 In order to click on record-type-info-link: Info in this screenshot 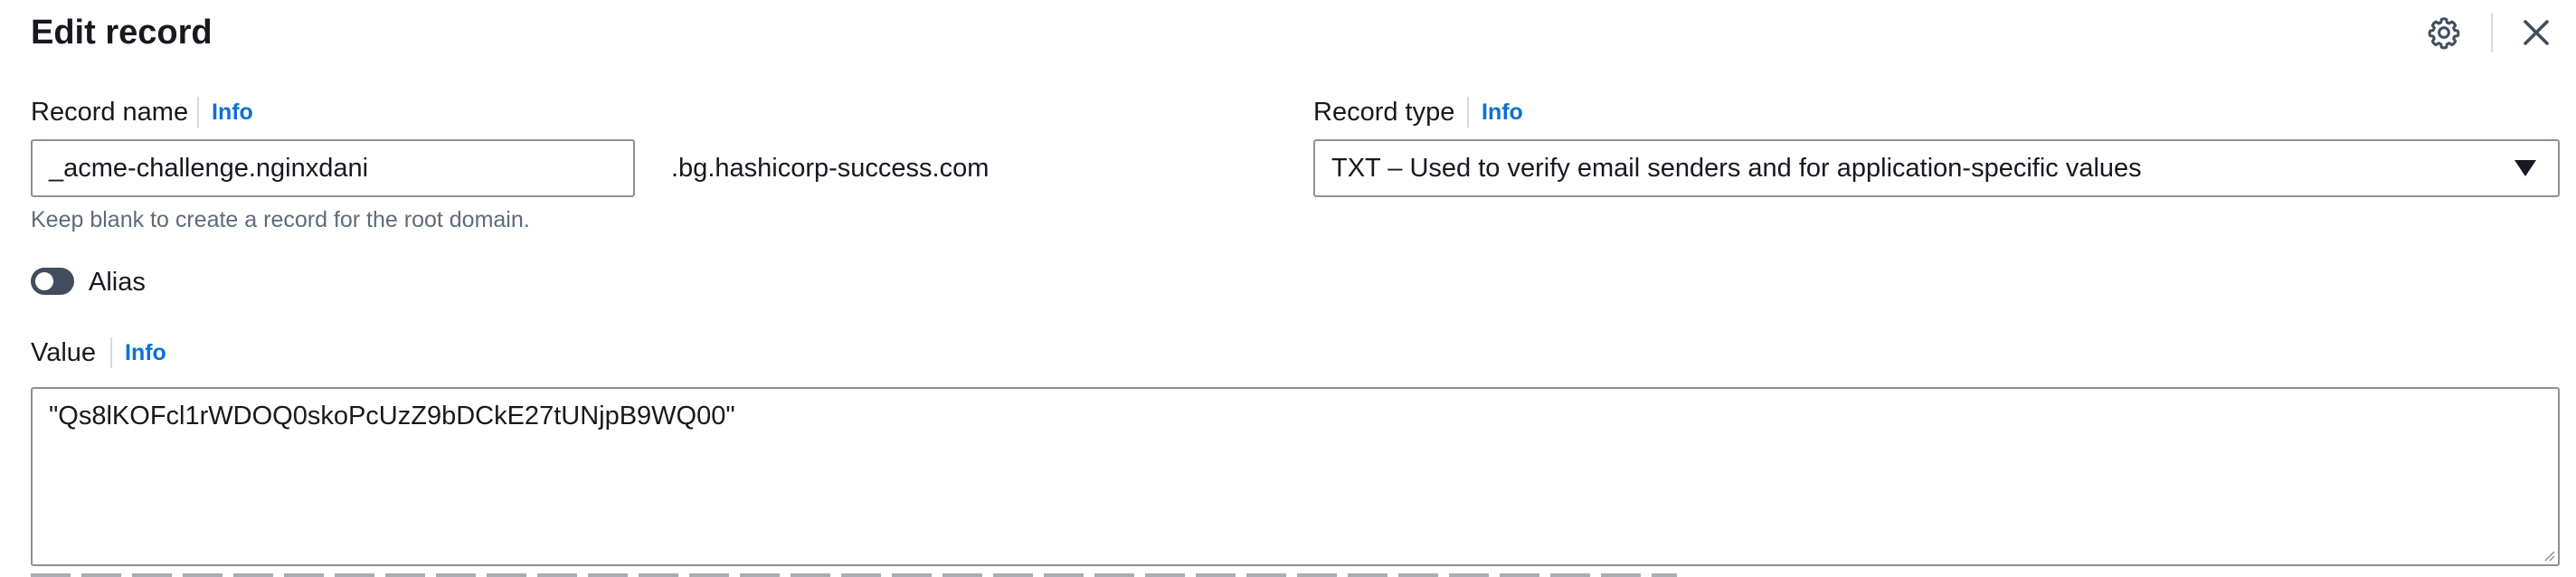, I will do `click(1503, 112)`.